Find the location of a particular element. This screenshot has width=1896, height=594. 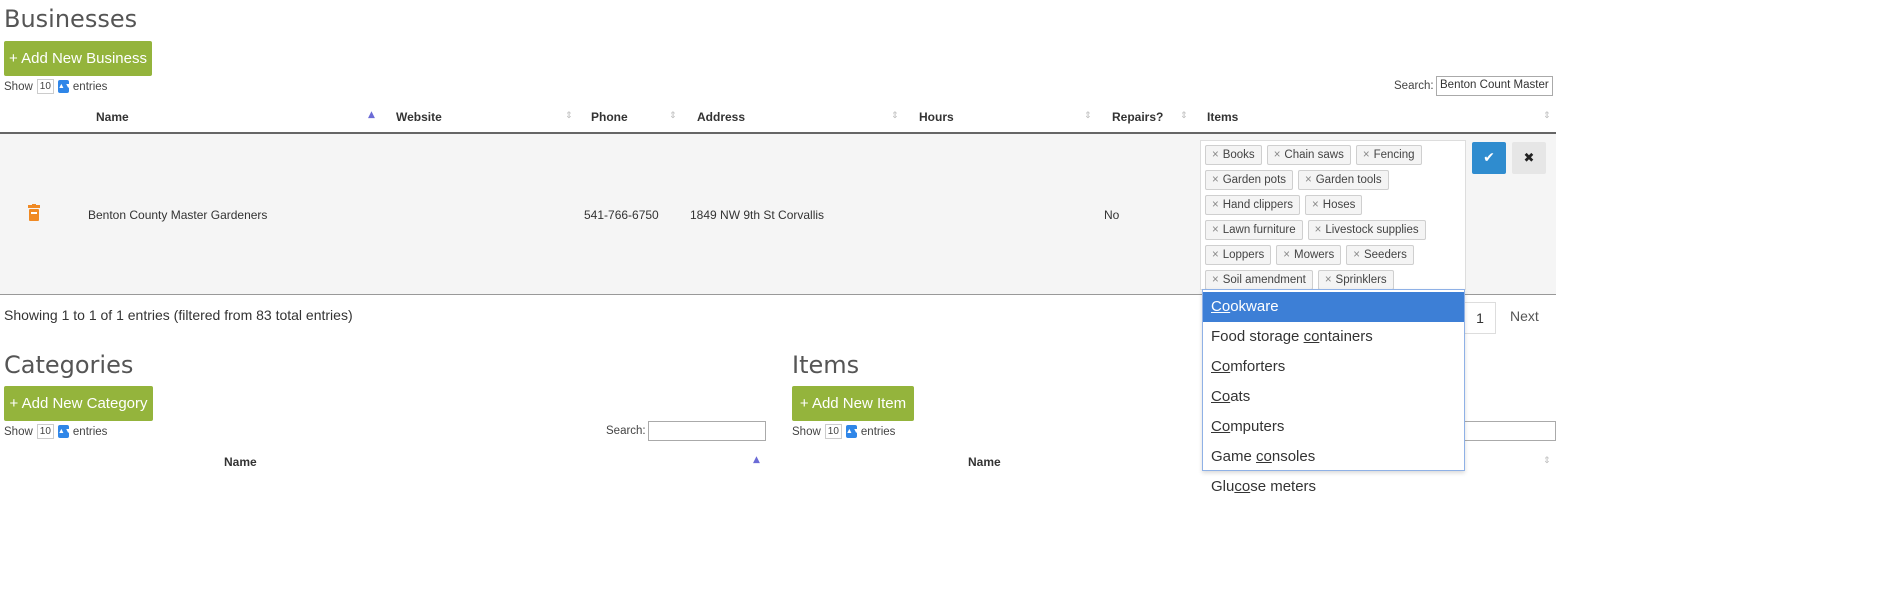

col-header-hours: Hours is located at coordinates (936, 117).